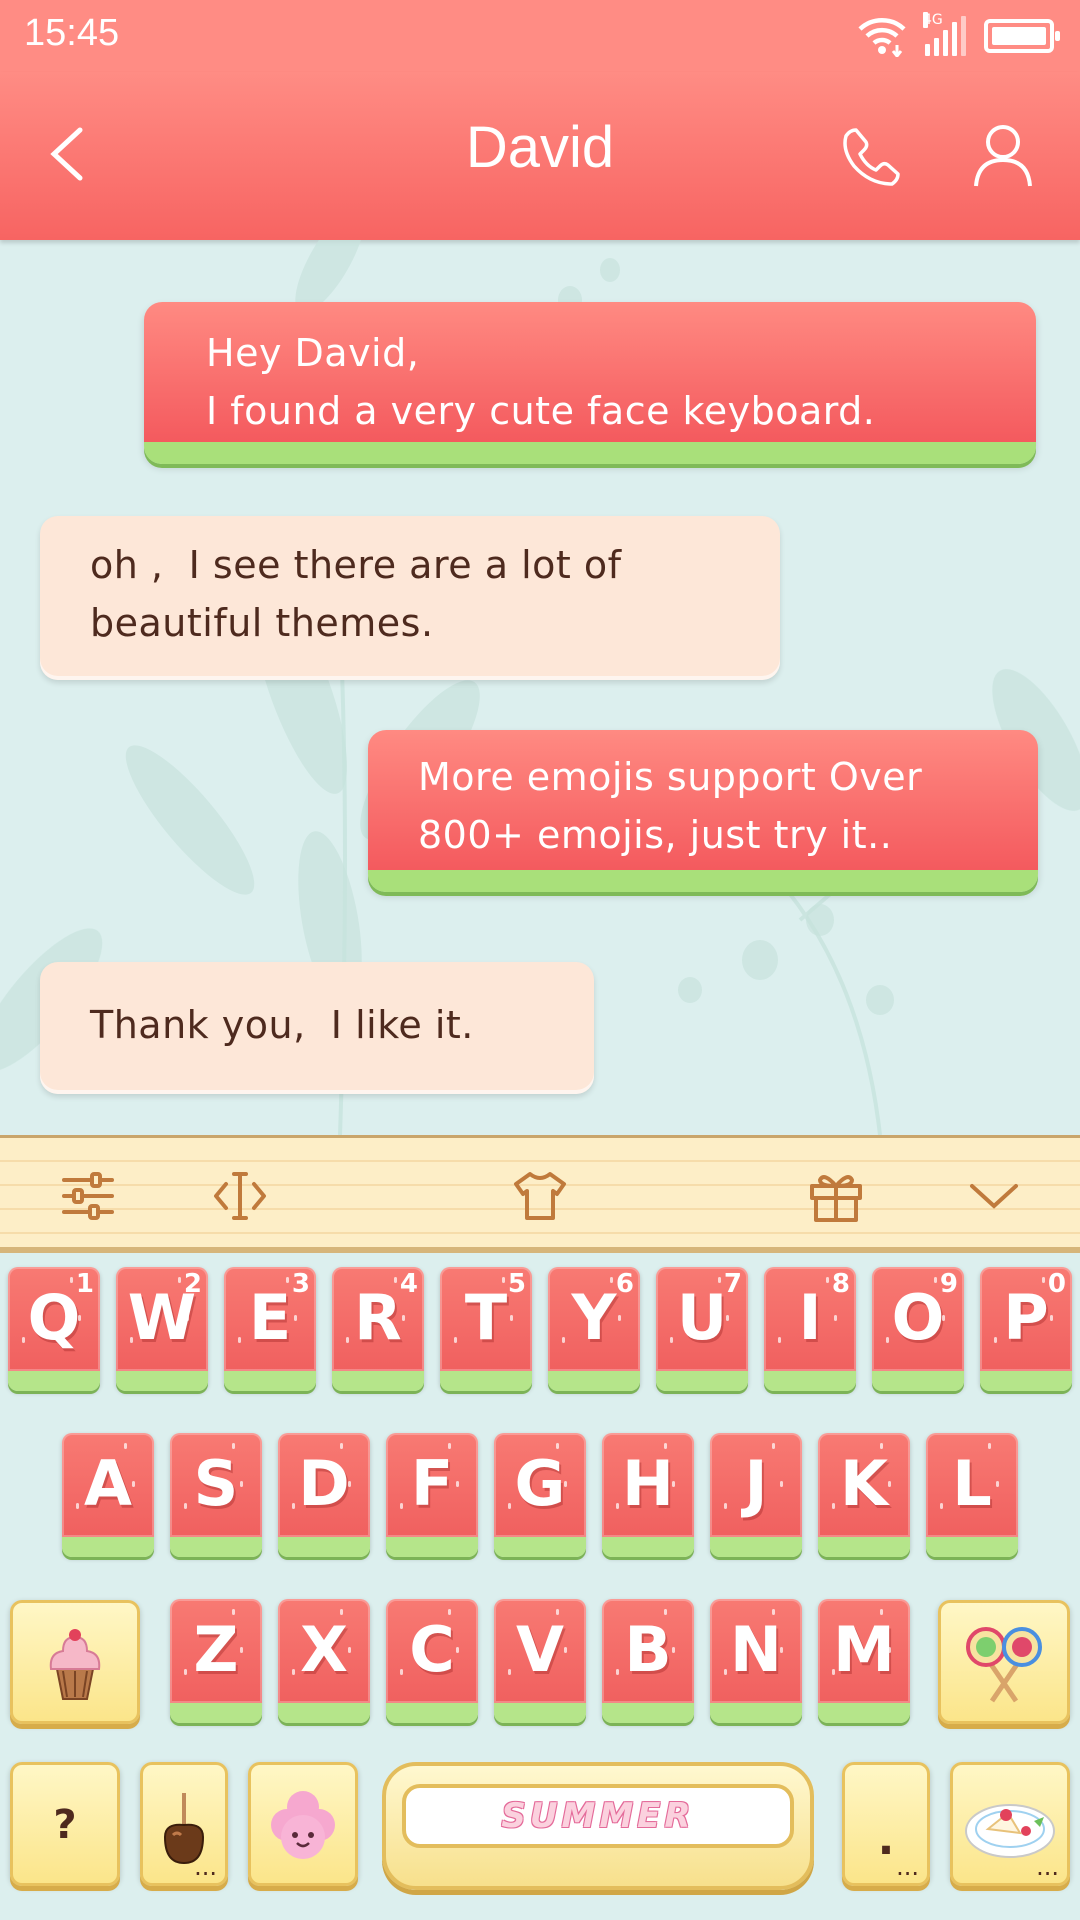 This screenshot has width=1080, height=1920. Describe the element at coordinates (378, 1329) in the screenshot. I see `key-r: R4` at that location.